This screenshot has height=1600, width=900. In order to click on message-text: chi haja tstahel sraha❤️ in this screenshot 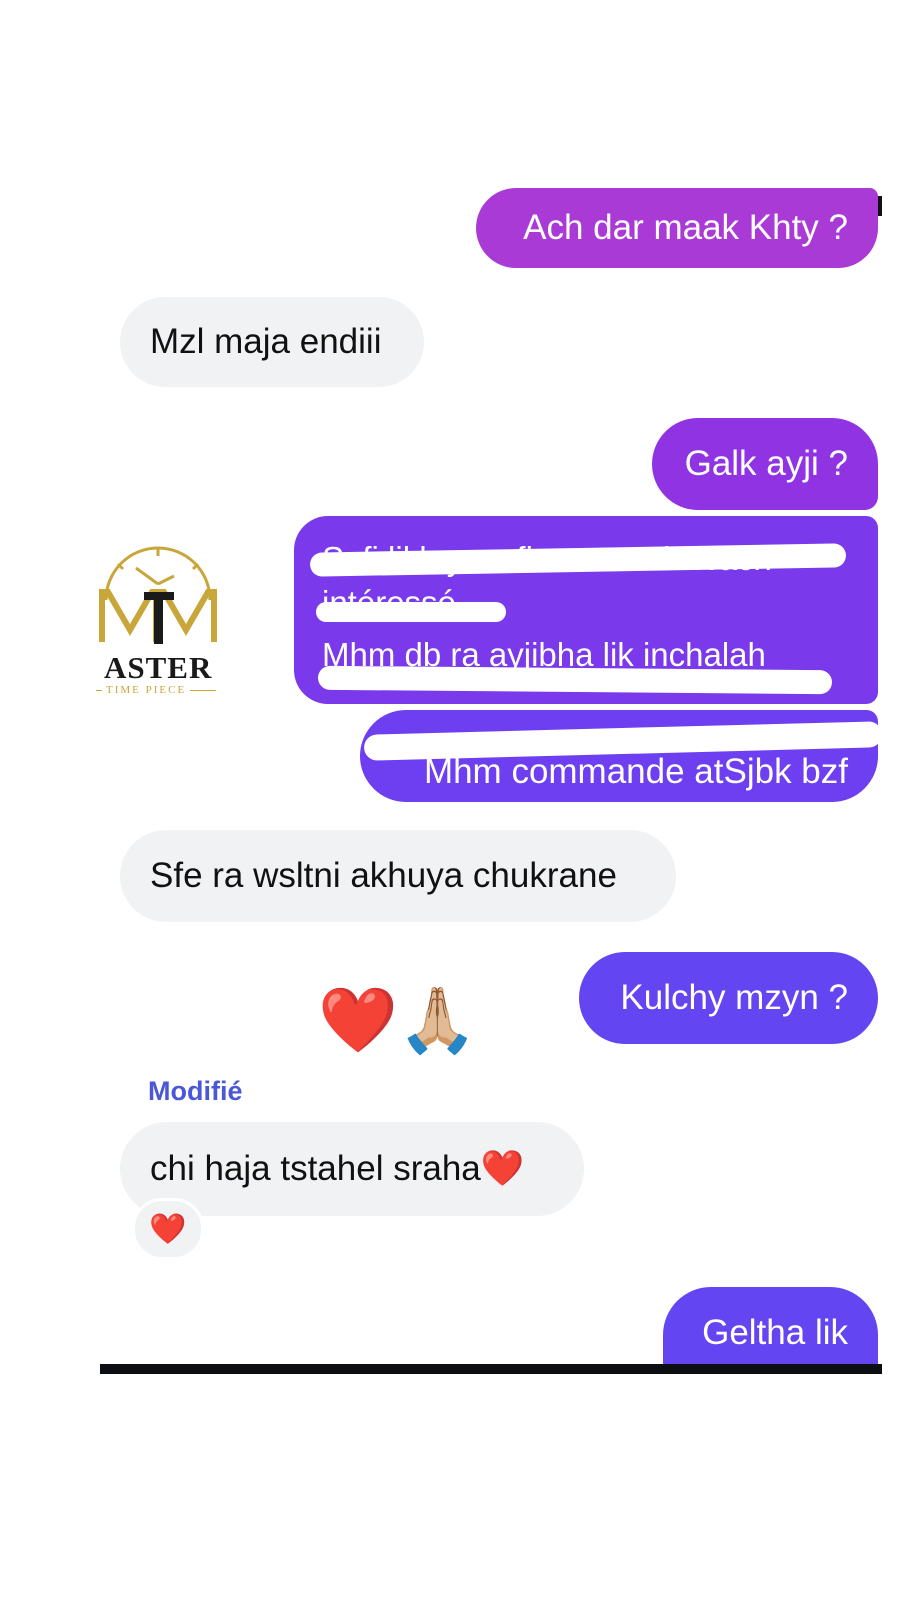, I will do `click(337, 1168)`.